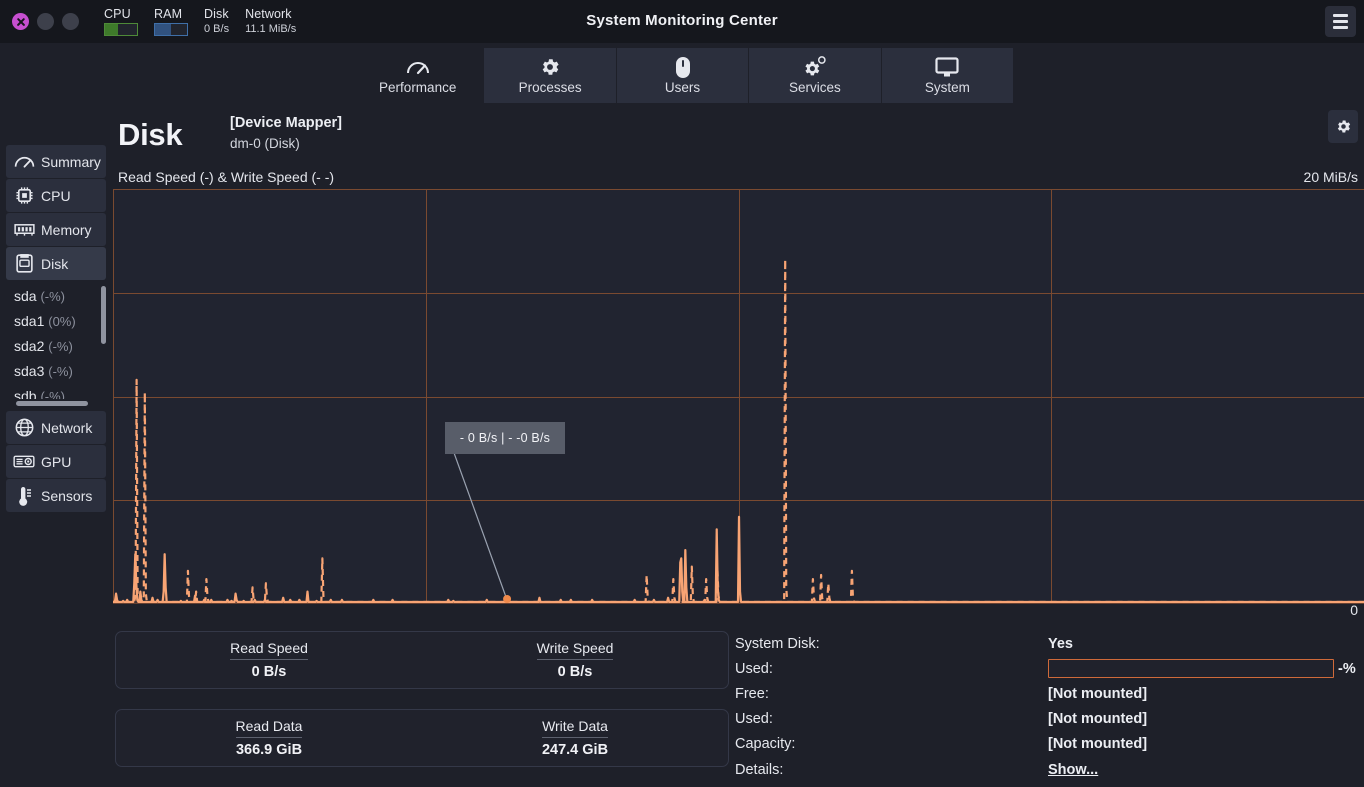 The width and height of the screenshot is (1364, 787). I want to click on mouse-icon, so click(683, 67).